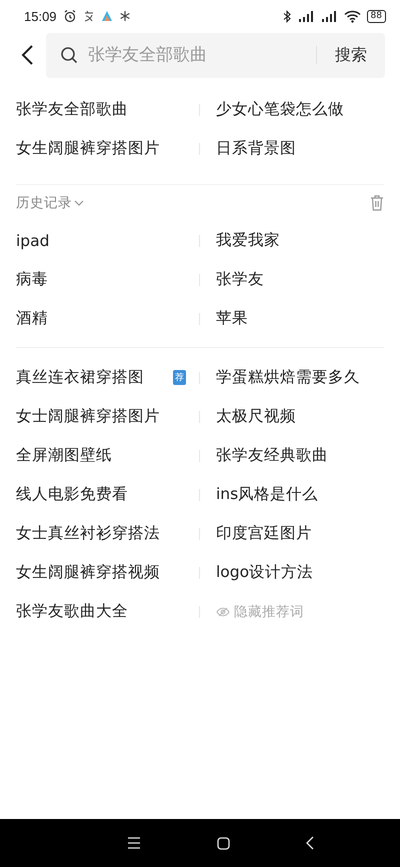 The image size is (400, 867). I want to click on chevron-down-icon, so click(79, 203).